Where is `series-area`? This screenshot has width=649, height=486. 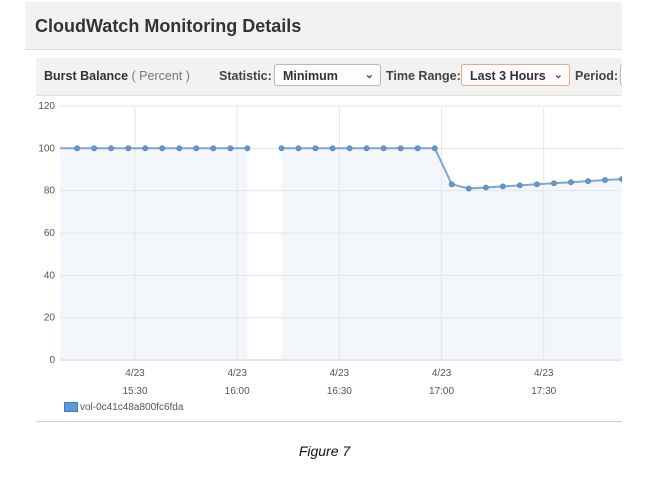 series-area is located at coordinates (154, 254).